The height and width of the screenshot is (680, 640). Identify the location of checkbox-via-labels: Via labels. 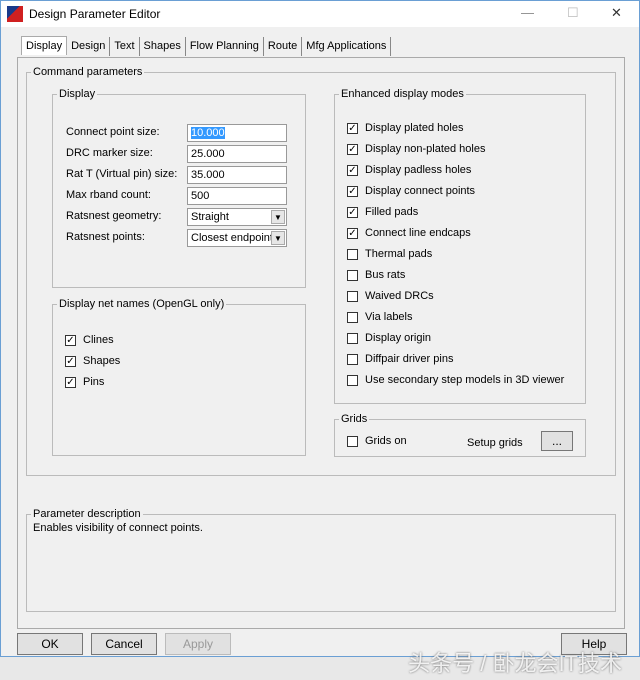
(380, 317).